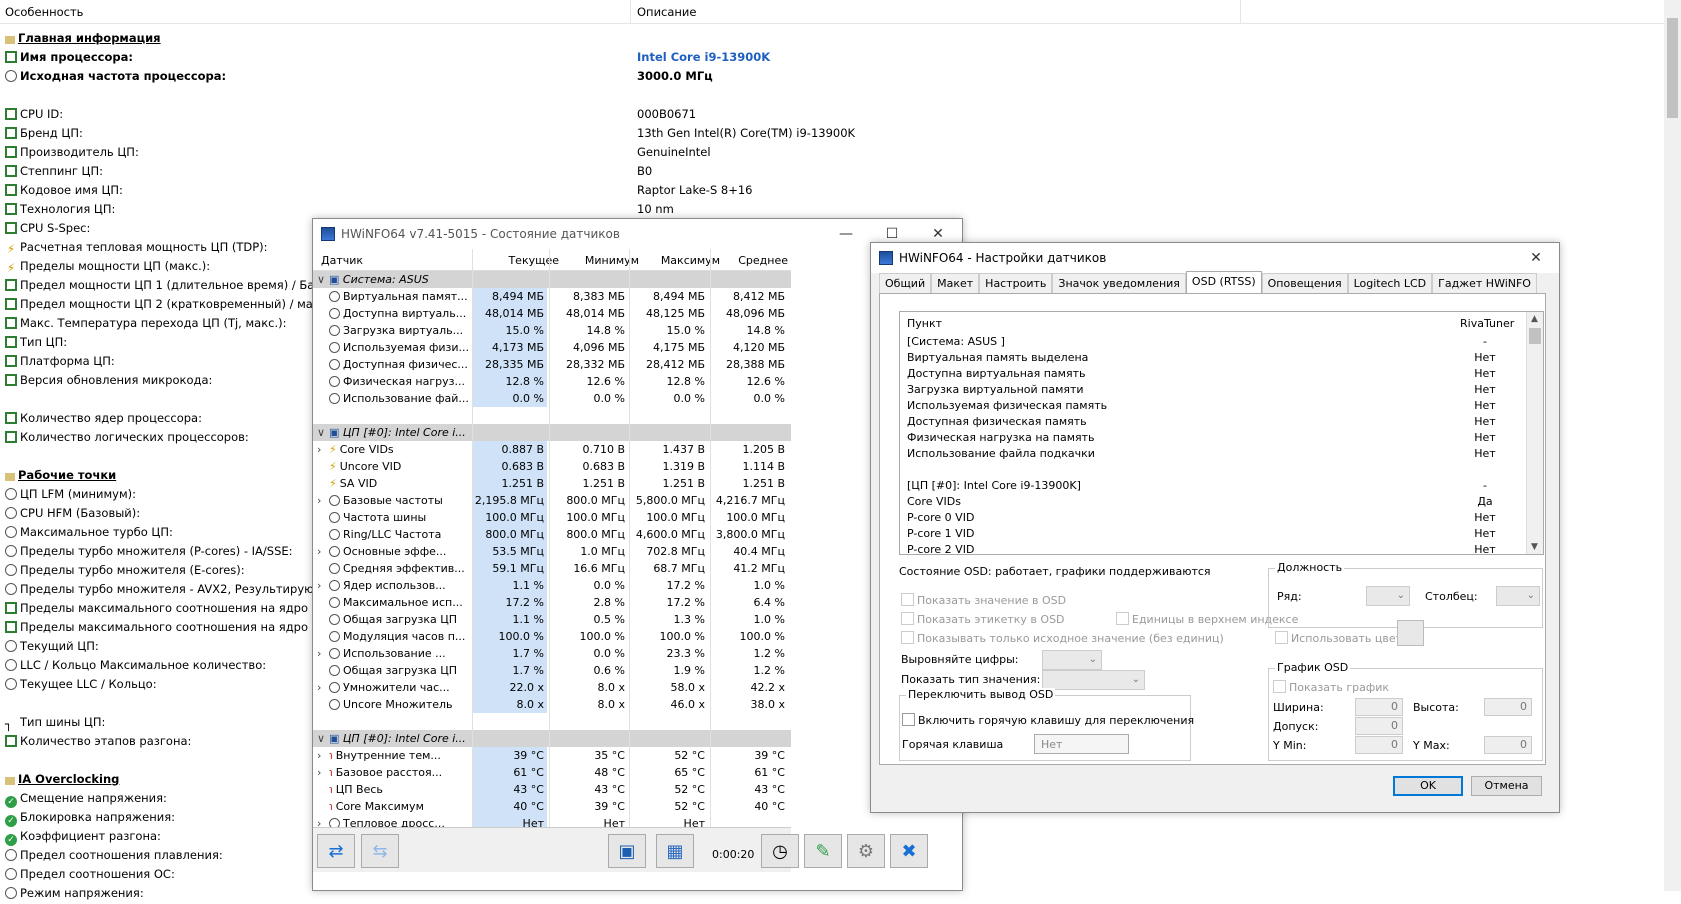 The width and height of the screenshot is (1681, 904). What do you see at coordinates (552, 653) in the screenshot?
I see `sensor-row: › Использование ... 1.7 % 0.0 % 23.3 % 1.2 %` at bounding box center [552, 653].